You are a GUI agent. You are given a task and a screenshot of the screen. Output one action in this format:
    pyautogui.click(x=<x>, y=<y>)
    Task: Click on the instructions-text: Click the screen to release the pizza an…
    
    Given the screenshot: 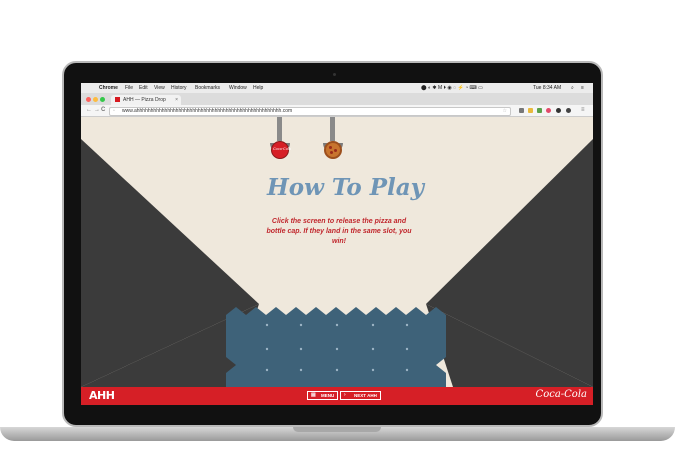 What is the action you would take?
    pyautogui.click(x=339, y=231)
    